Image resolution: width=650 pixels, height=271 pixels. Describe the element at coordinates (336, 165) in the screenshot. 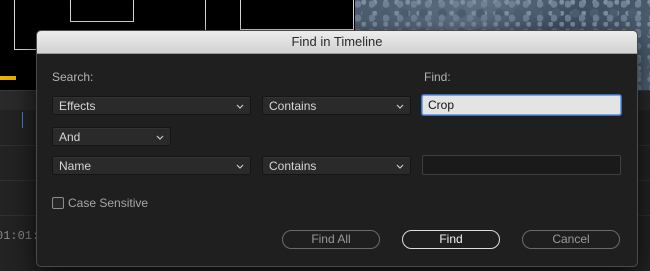

I see `operator-dropdown-2: Contains` at that location.